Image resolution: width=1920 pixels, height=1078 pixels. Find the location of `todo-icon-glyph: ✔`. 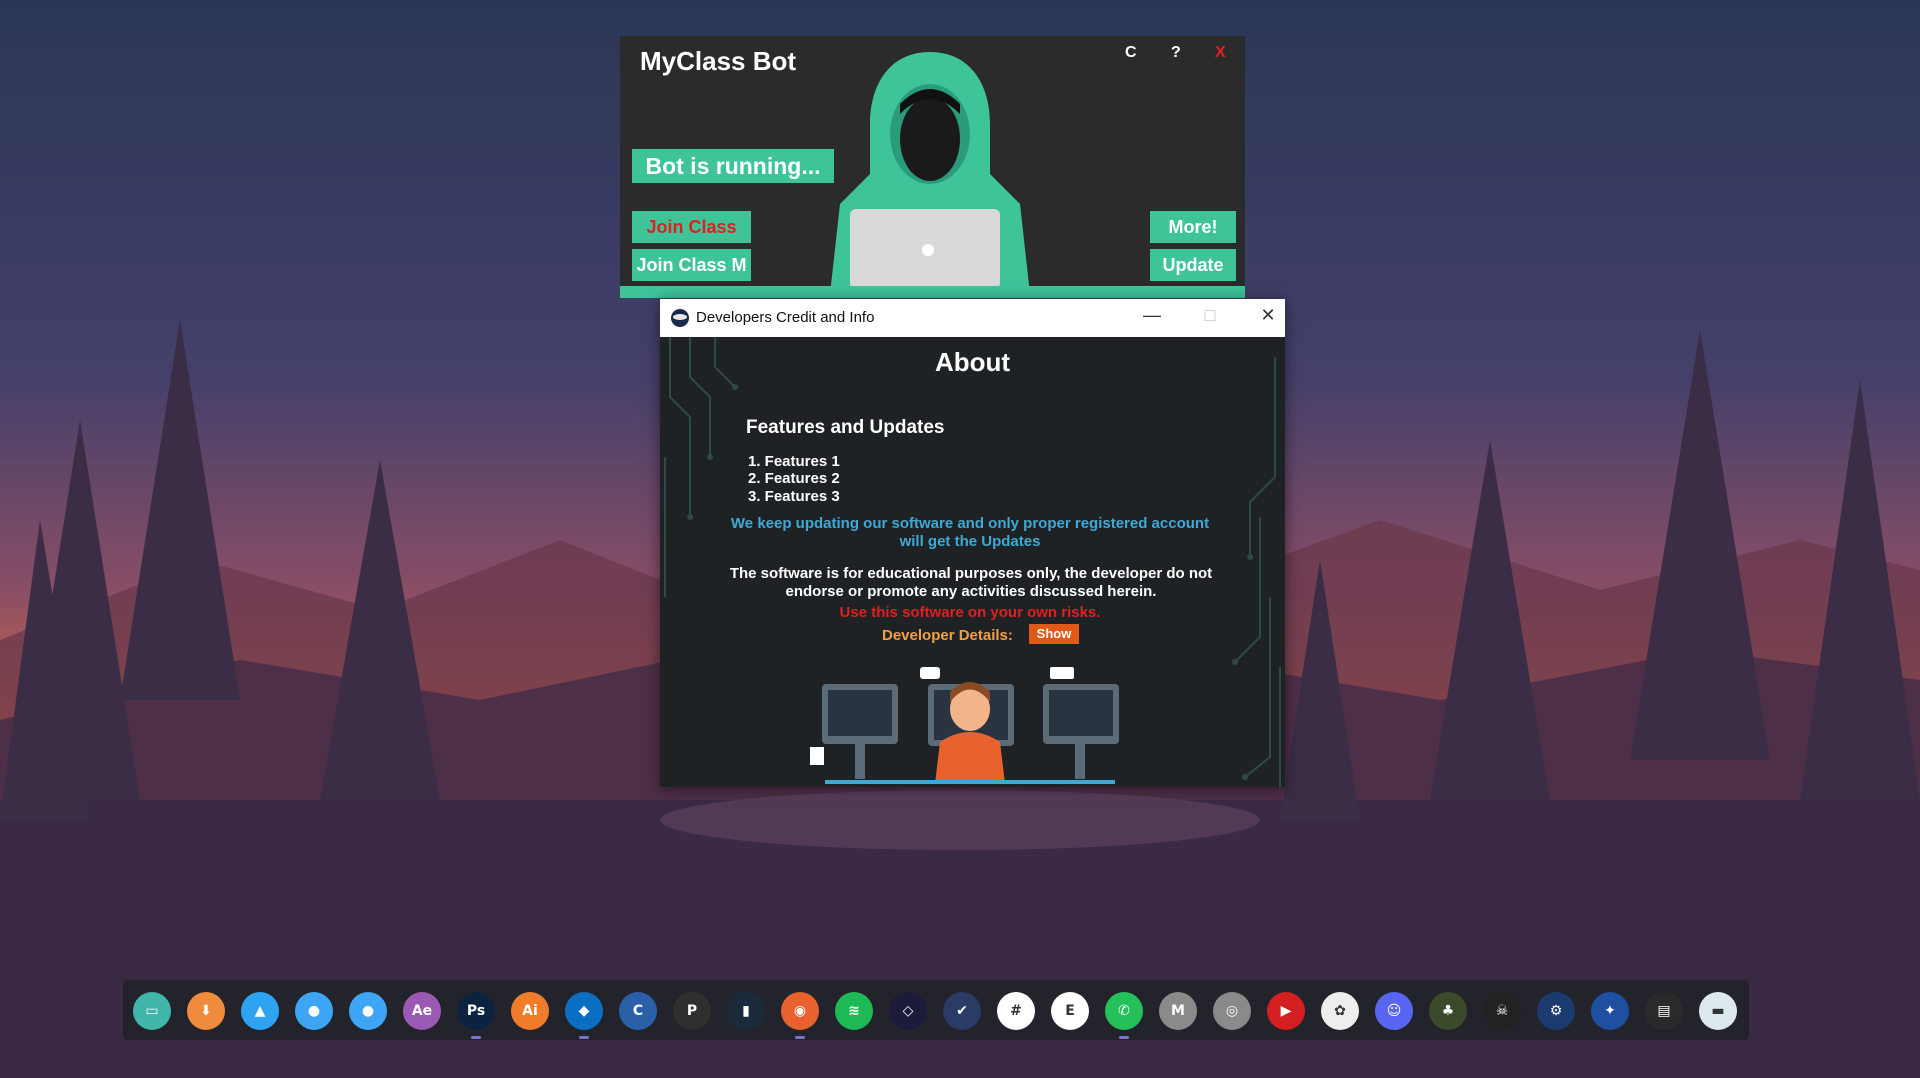

todo-icon-glyph: ✔ is located at coordinates (962, 1011).